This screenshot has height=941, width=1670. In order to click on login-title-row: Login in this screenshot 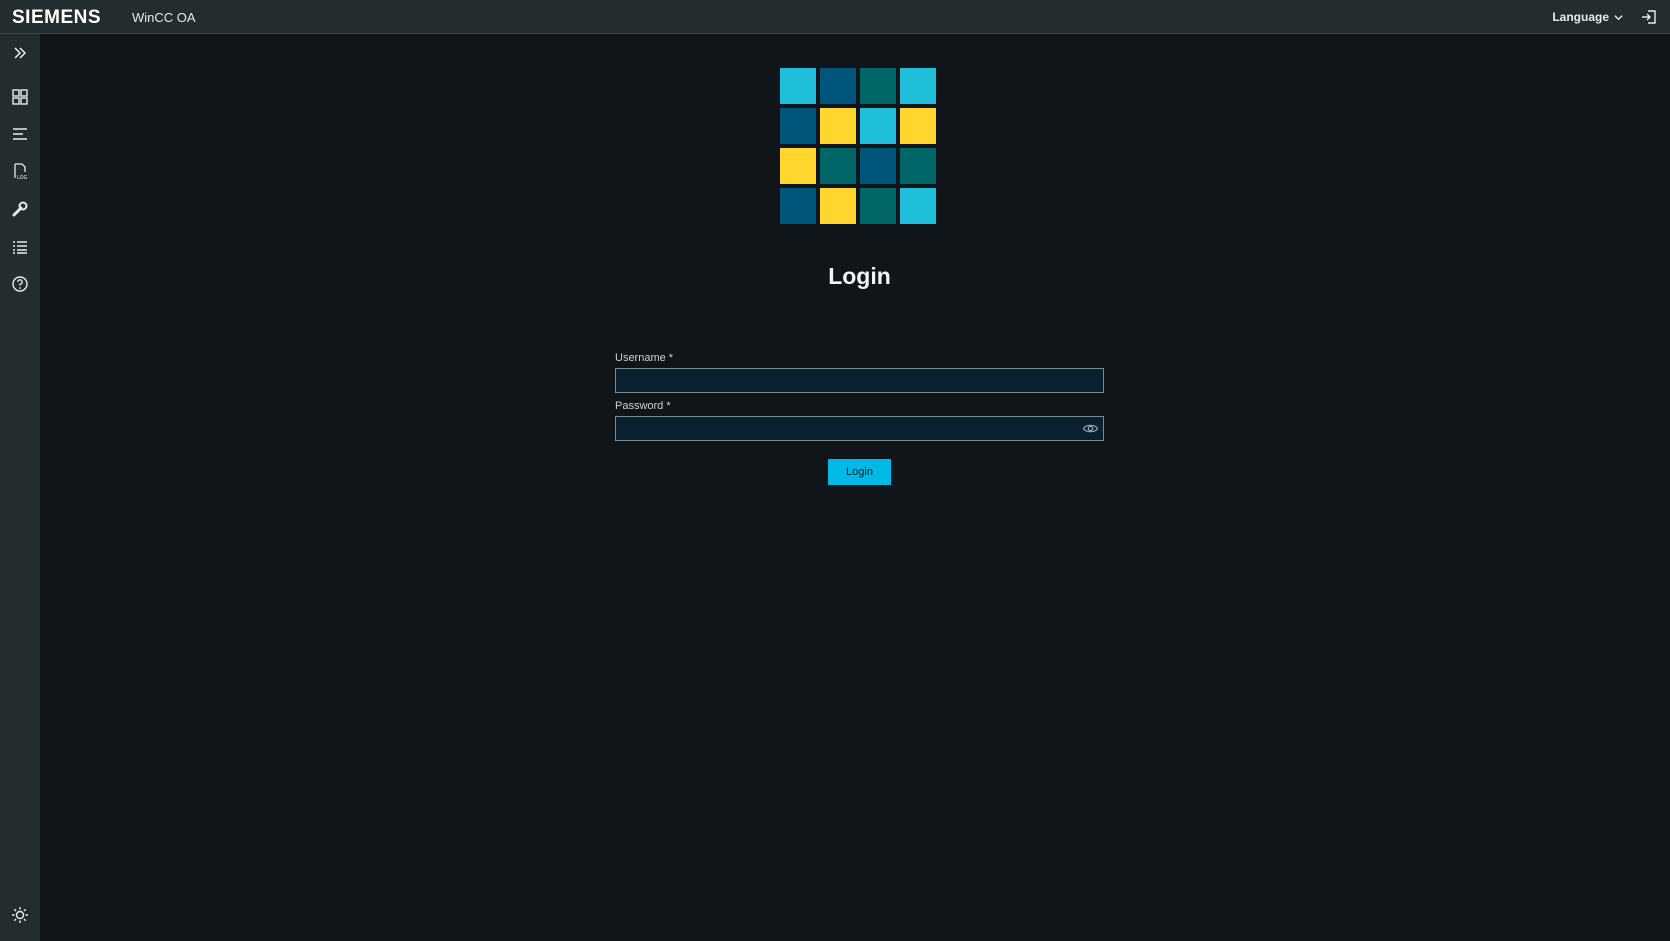, I will do `click(835, 276)`.